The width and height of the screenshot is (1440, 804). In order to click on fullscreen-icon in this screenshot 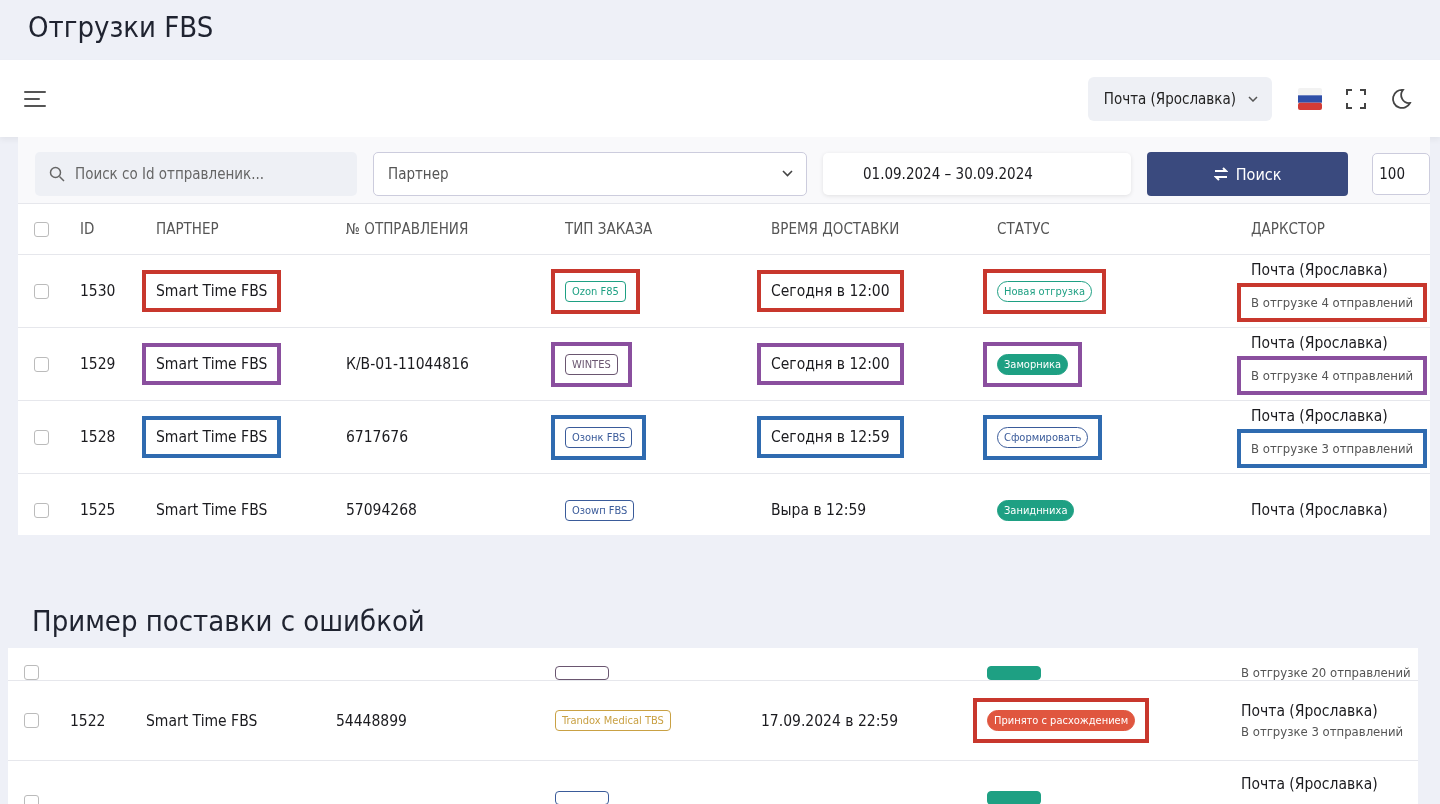, I will do `click(1356, 98)`.